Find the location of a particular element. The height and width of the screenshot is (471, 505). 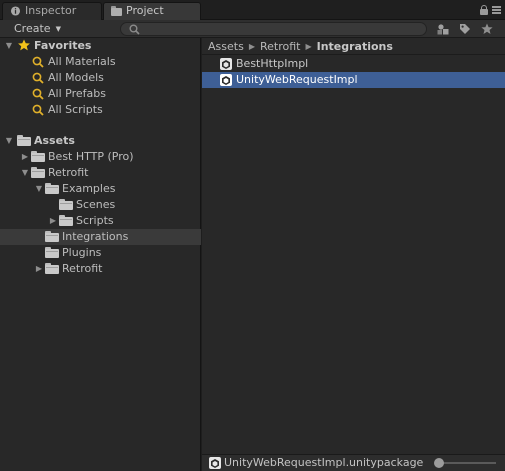

status-bar: UnityWebRequestImpl.unitypackage is located at coordinates (353, 462).